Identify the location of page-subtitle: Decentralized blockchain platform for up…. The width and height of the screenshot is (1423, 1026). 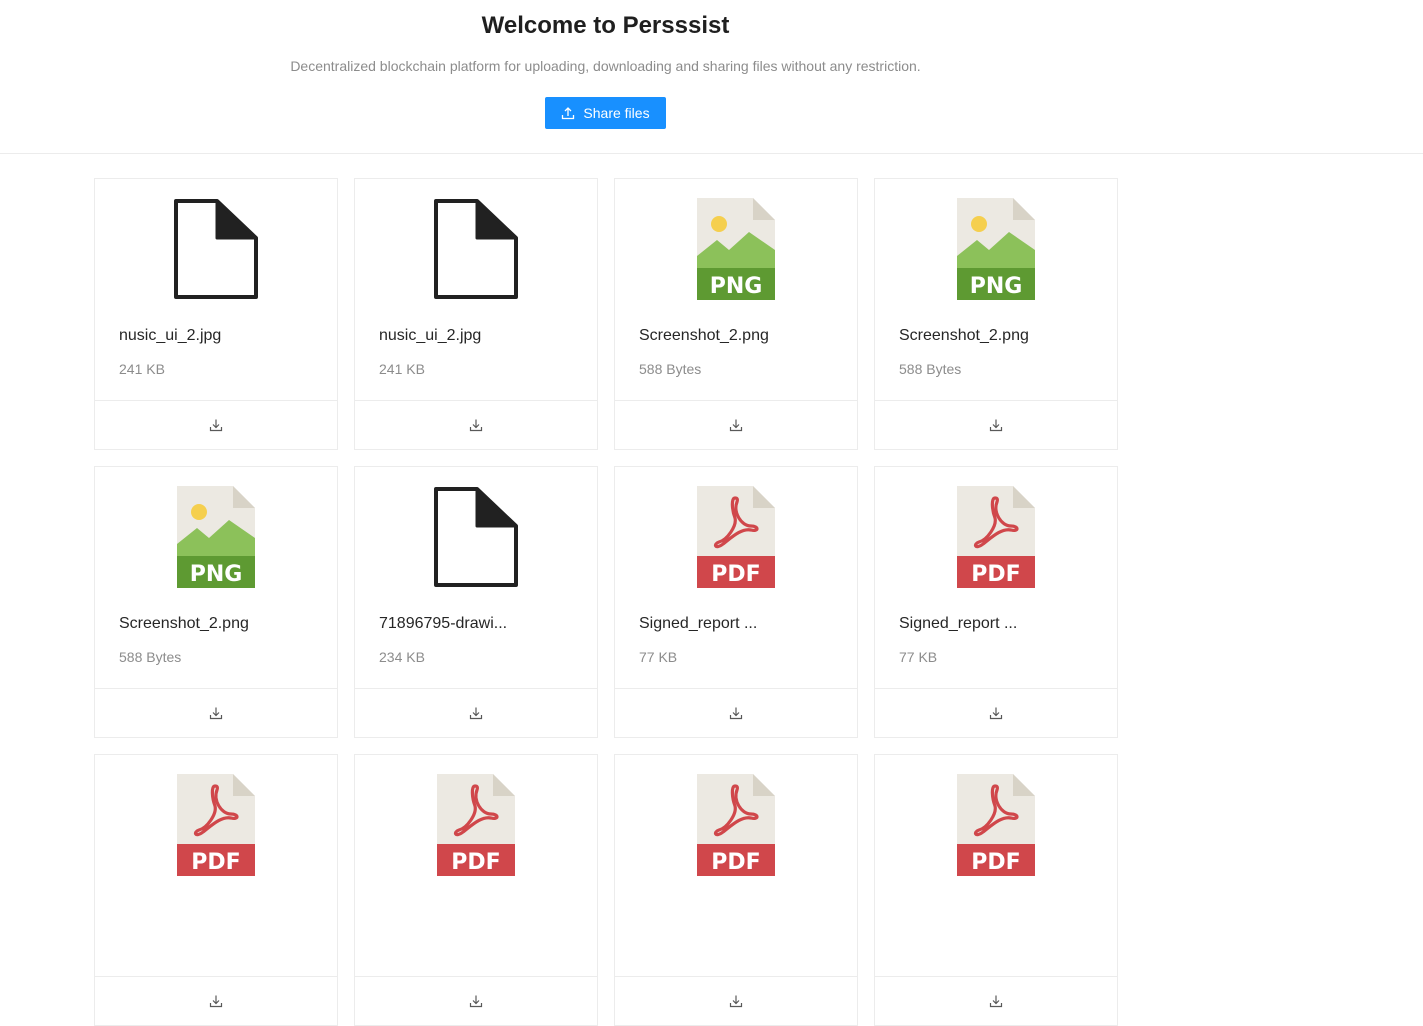
(605, 66).